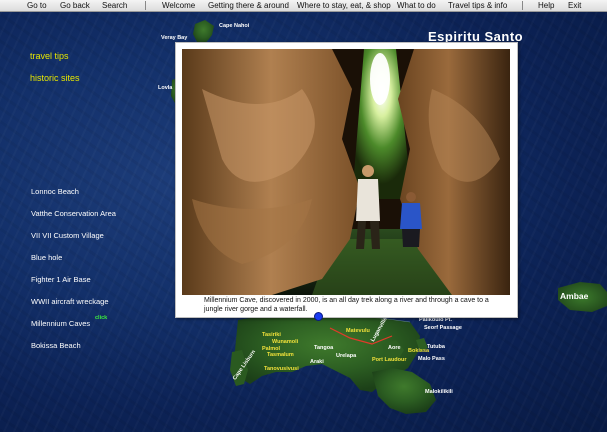  Describe the element at coordinates (37, 6) in the screenshot. I see `menu-go-to: Go to` at that location.